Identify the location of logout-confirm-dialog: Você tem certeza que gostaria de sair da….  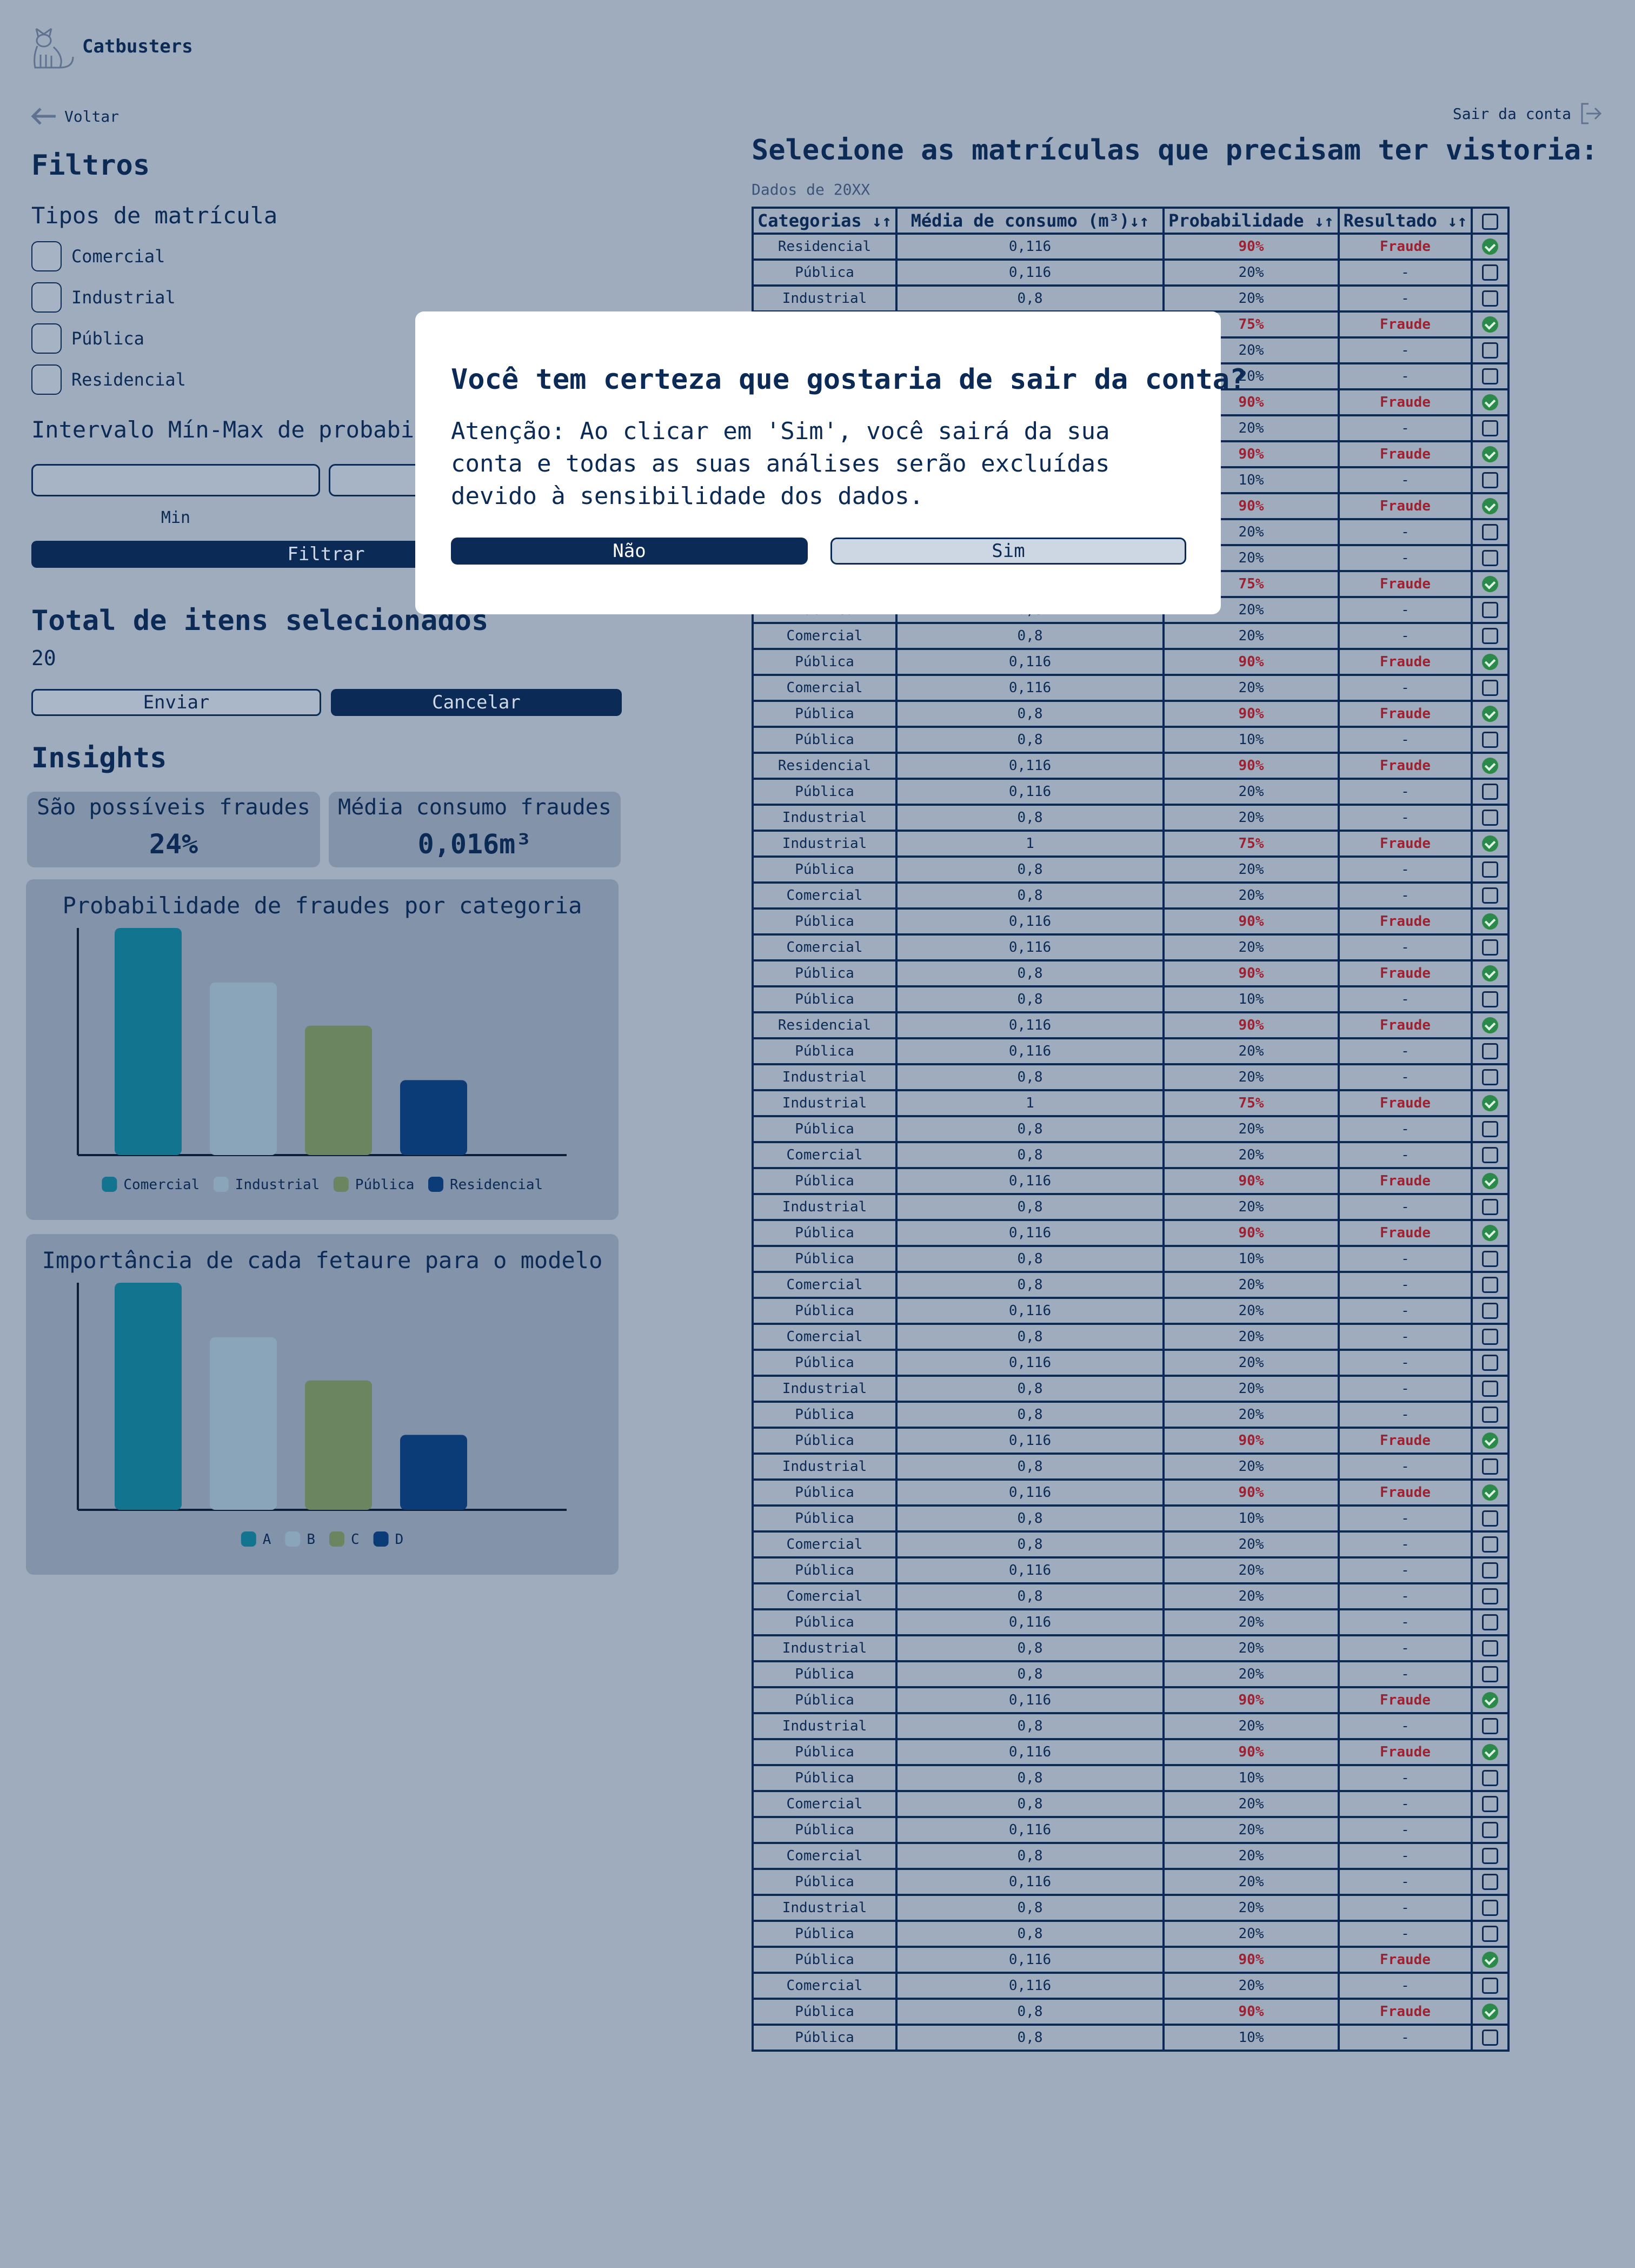
(830, 463).